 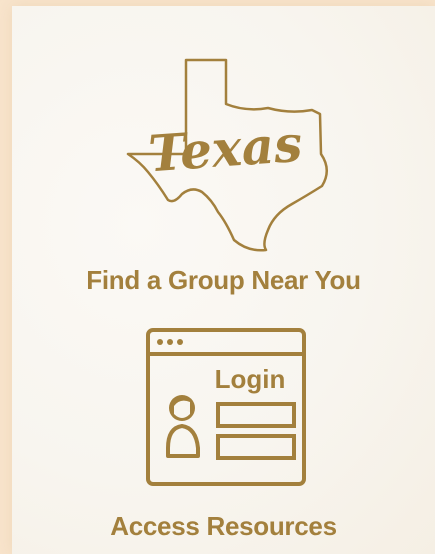 I want to click on find-group-label: Find a Group Near You, so click(x=223, y=280).